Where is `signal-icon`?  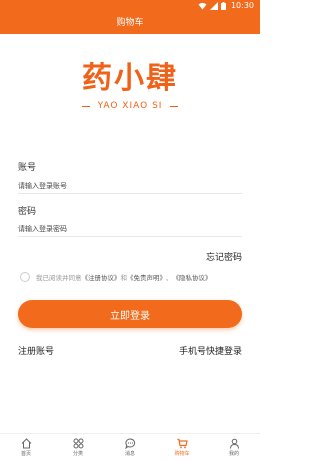
signal-icon is located at coordinates (214, 6).